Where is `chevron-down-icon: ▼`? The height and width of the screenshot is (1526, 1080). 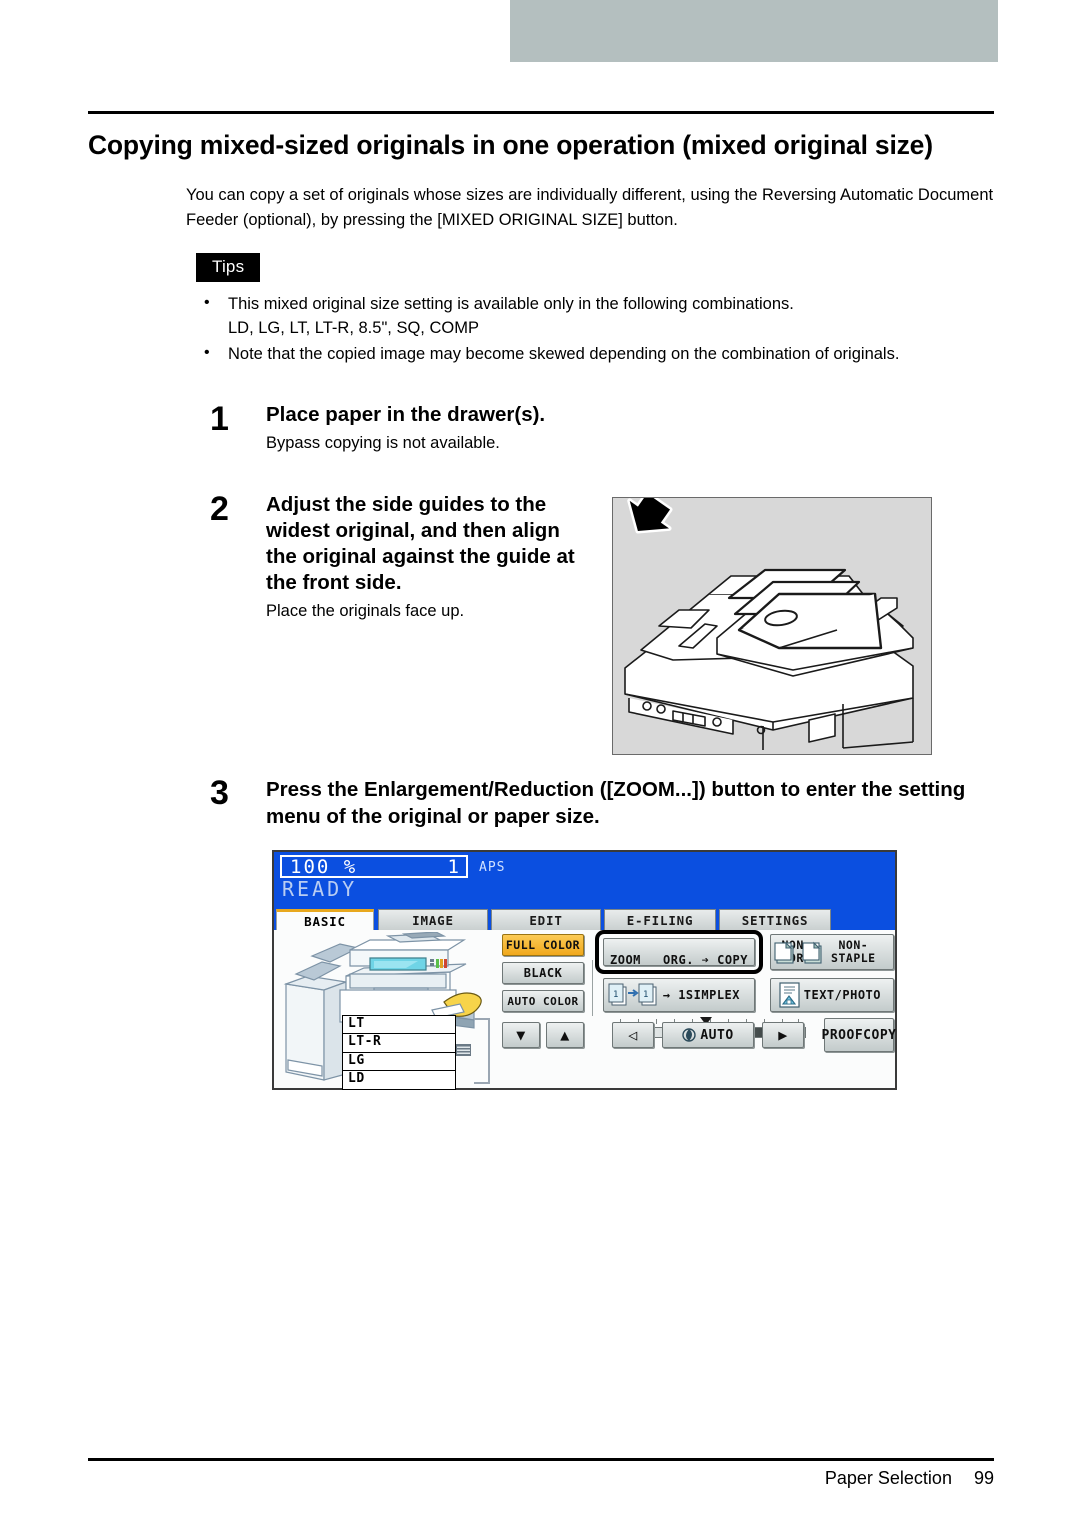
chevron-down-icon: ▼ is located at coordinates (521, 1034).